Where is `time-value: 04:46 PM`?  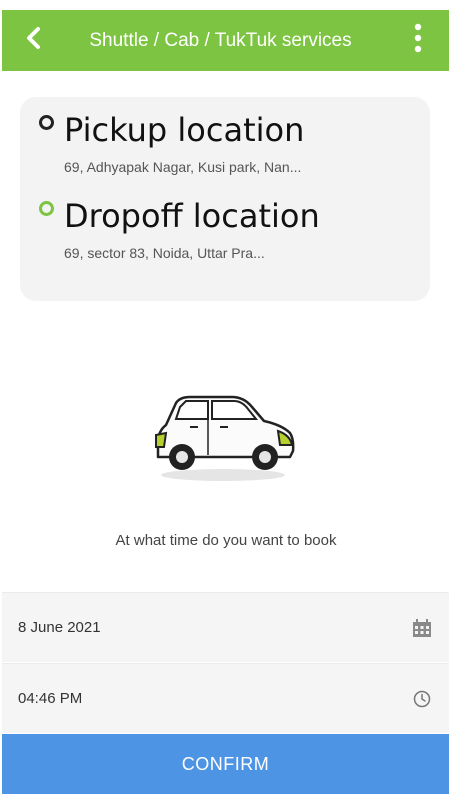 time-value: 04:46 PM is located at coordinates (50, 698).